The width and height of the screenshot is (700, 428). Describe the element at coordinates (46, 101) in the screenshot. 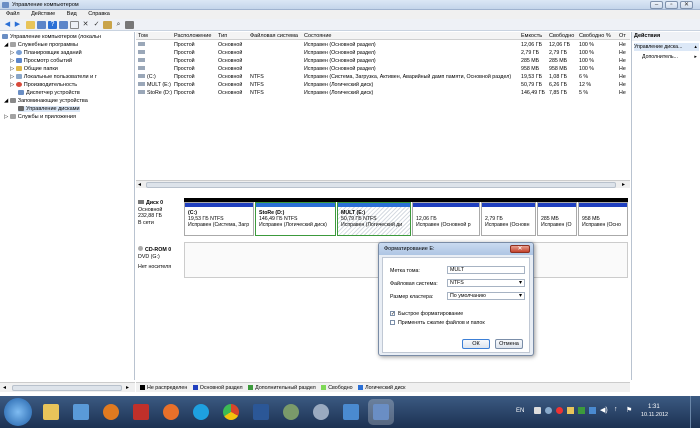

I see `tree-item-storage: ◢ Запоминающие устройства` at that location.